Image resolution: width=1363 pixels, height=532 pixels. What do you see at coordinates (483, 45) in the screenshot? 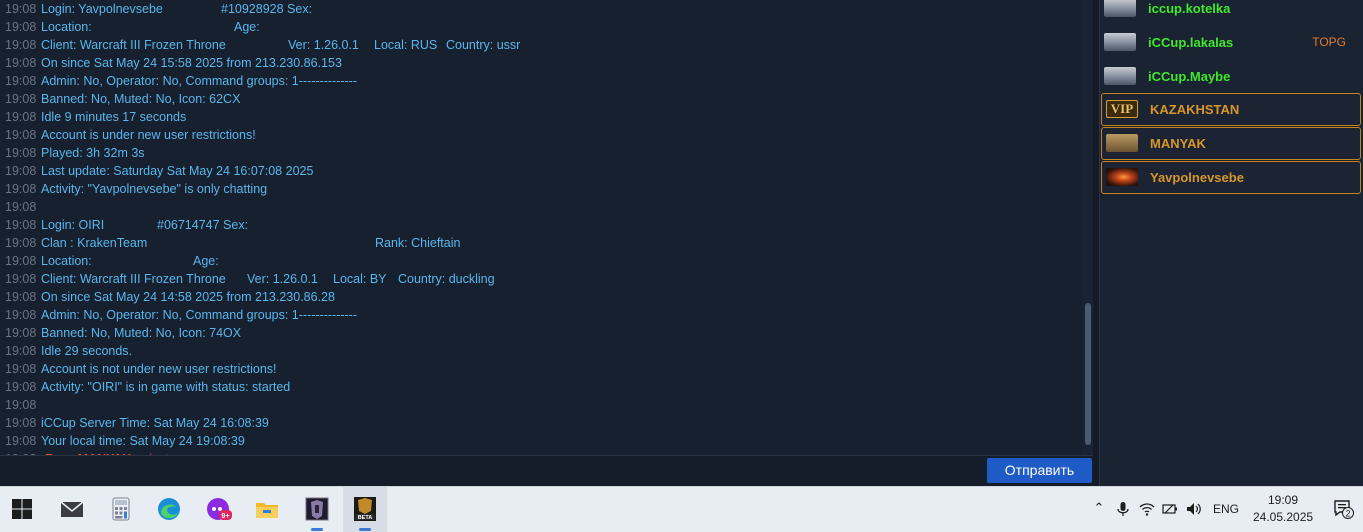
I see `chat-text: Country: ussr` at bounding box center [483, 45].